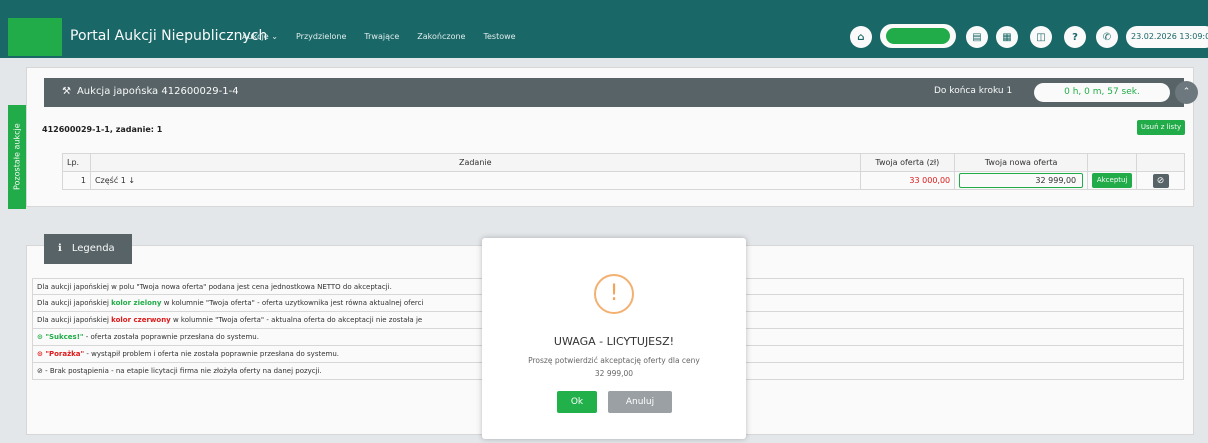 The image size is (1208, 443). What do you see at coordinates (614, 294) in the screenshot?
I see `warning-icon: !` at bounding box center [614, 294].